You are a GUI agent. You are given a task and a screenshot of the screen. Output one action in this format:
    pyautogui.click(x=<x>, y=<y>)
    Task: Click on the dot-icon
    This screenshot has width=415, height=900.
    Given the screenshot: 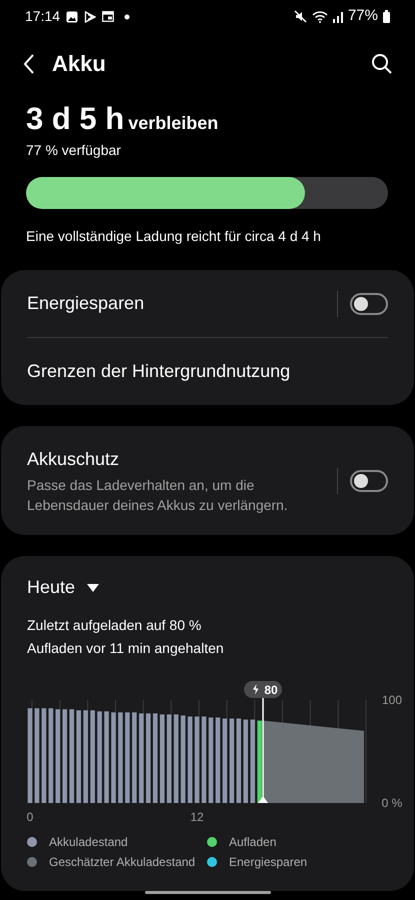 What is the action you would take?
    pyautogui.click(x=127, y=17)
    